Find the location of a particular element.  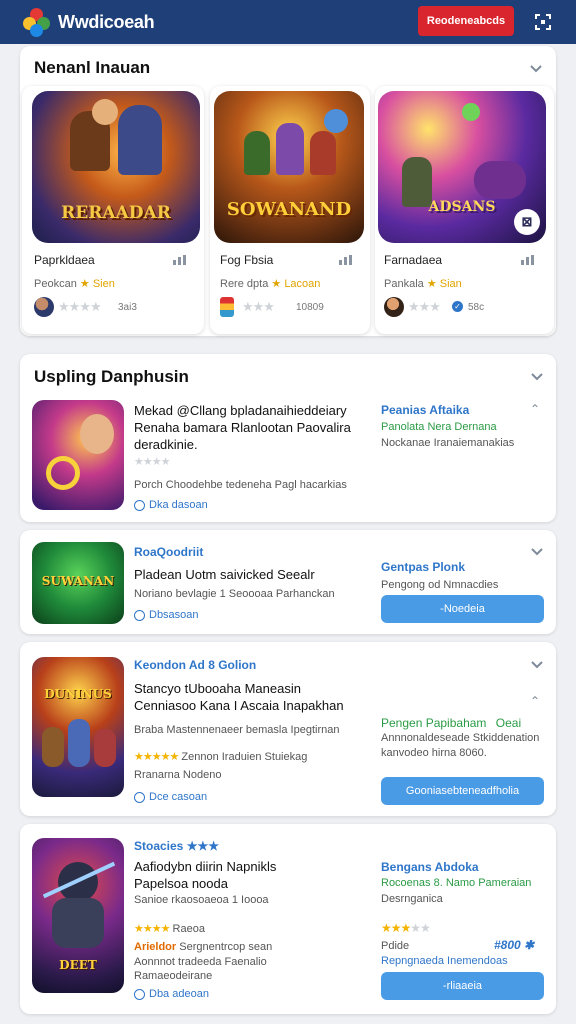

price-label: Pdide is located at coordinates (395, 946).